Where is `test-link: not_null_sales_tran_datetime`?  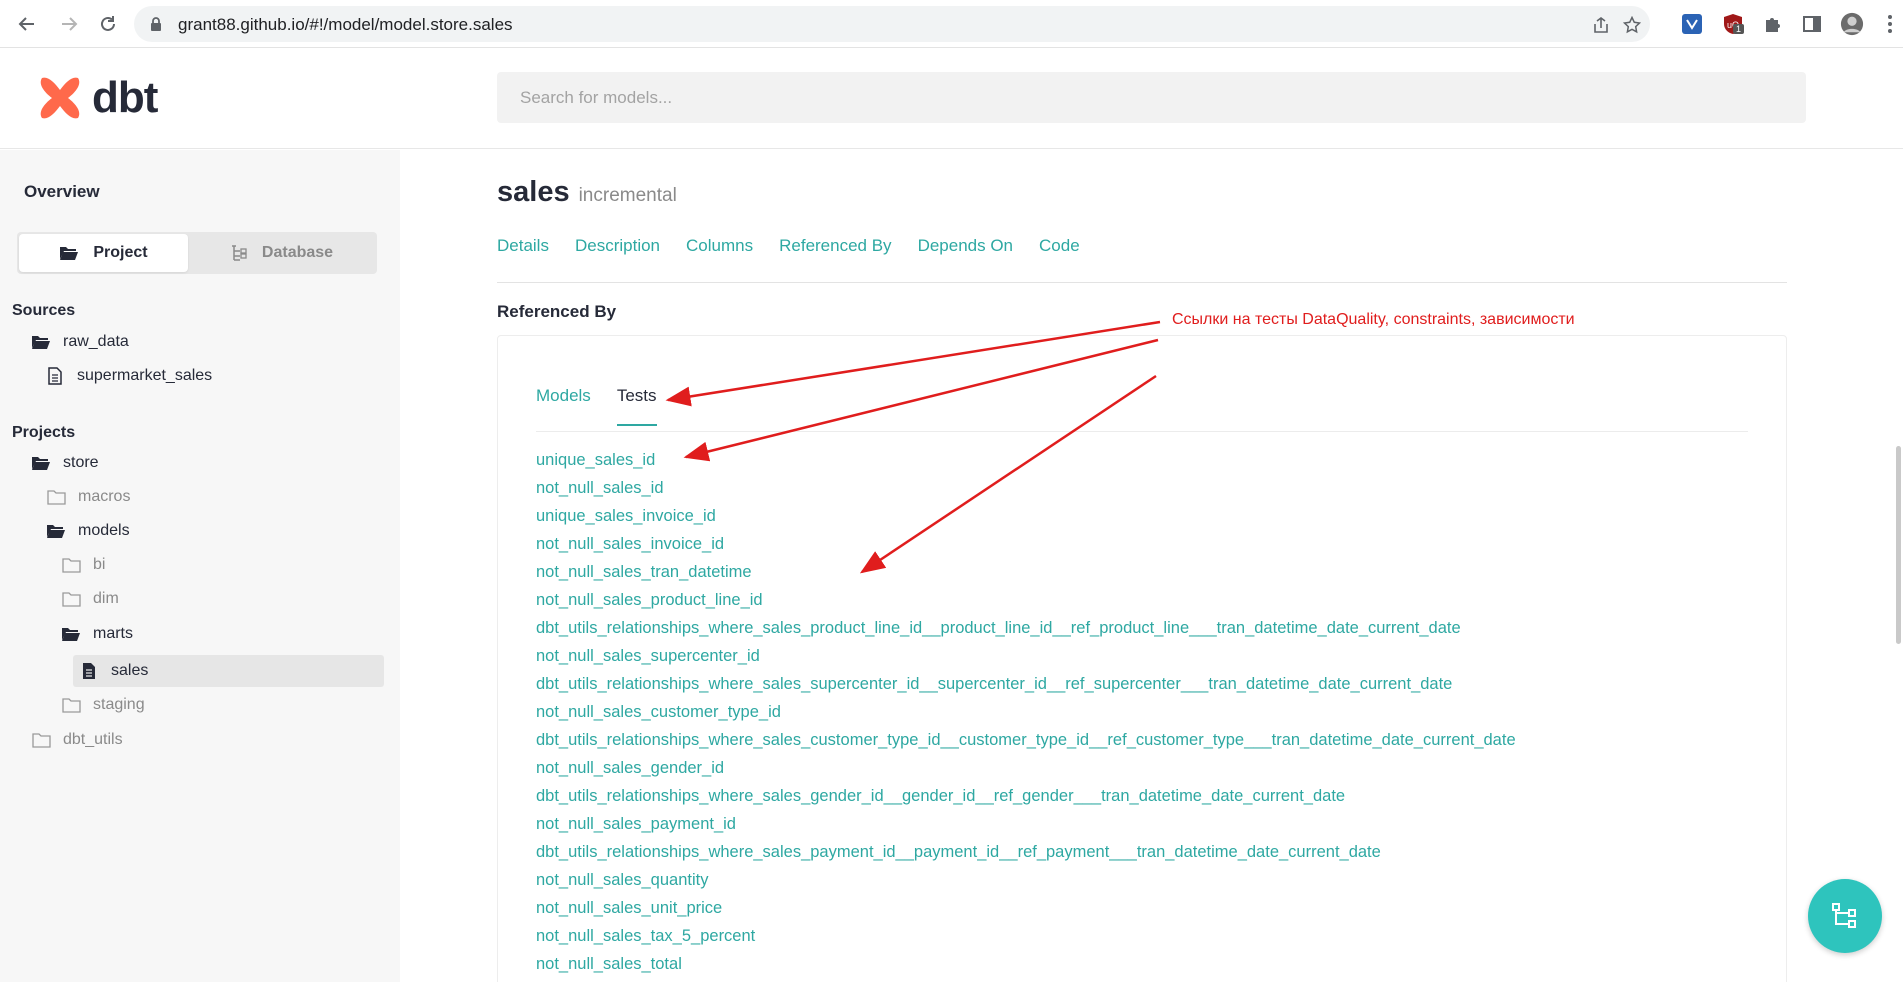
test-link: not_null_sales_tran_datetime is located at coordinates (1026, 574).